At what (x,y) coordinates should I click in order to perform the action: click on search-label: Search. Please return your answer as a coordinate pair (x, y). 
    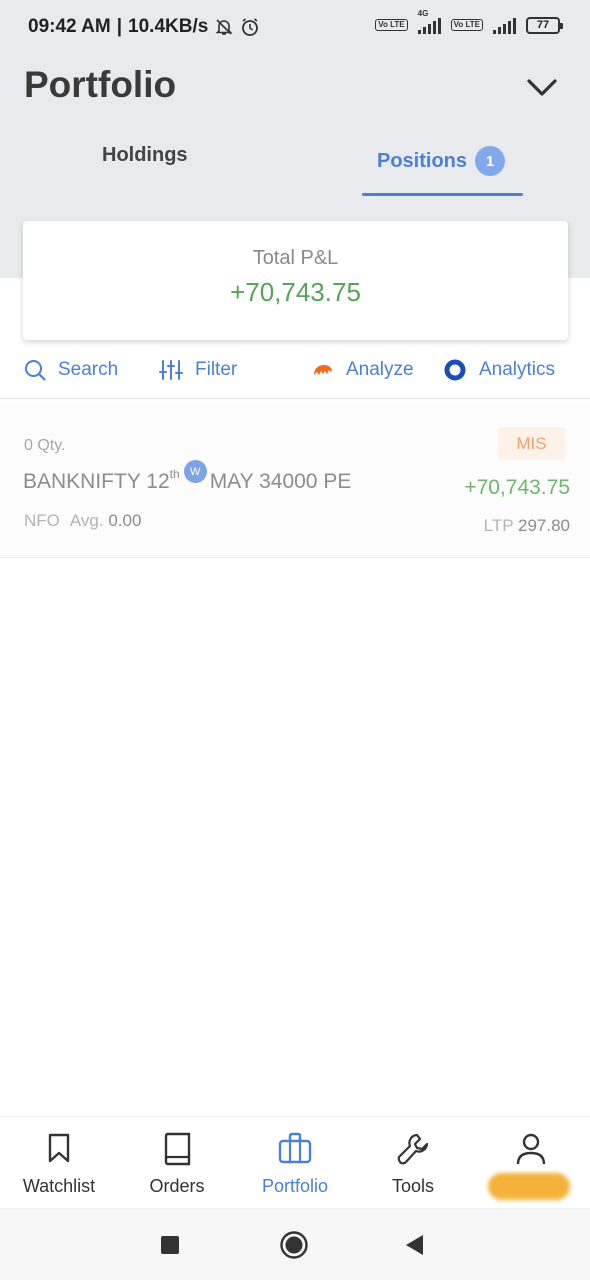
    Looking at the image, I should click on (88, 369).